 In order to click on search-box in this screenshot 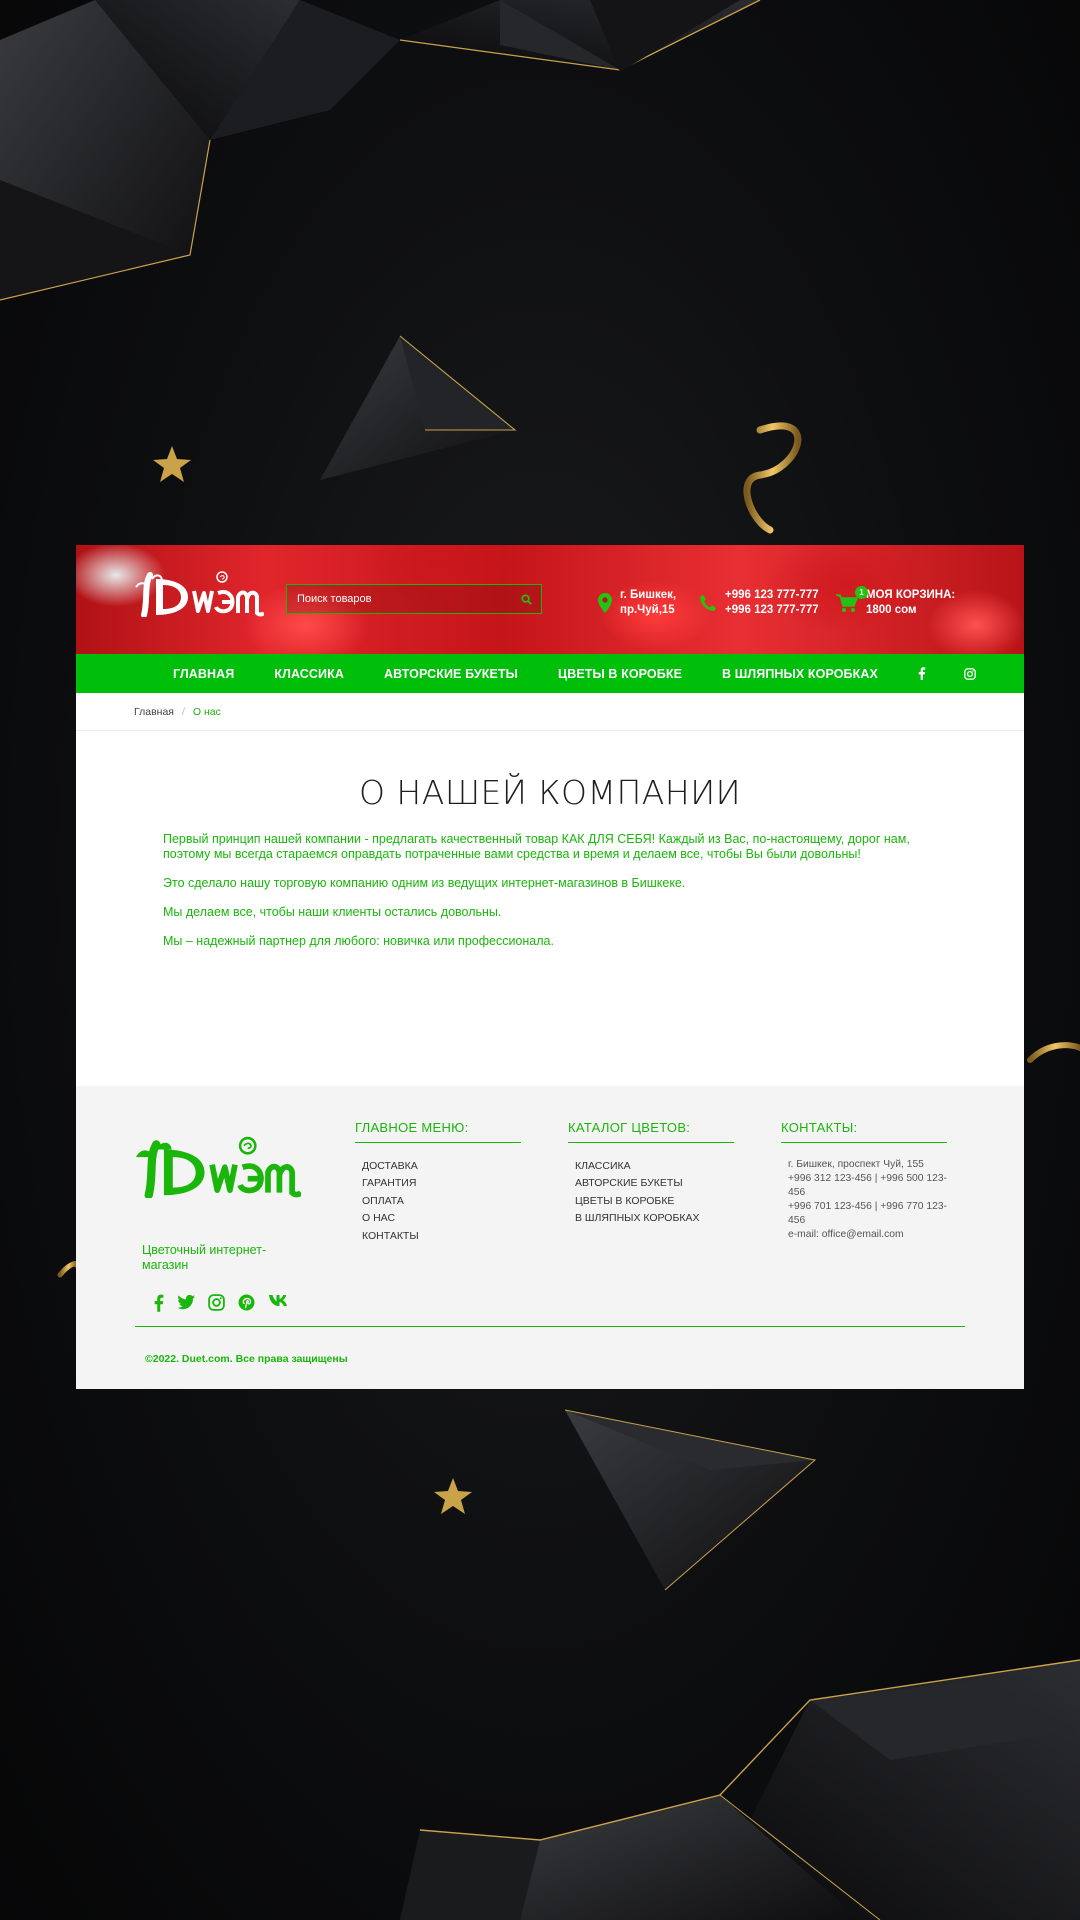, I will do `click(414, 599)`.